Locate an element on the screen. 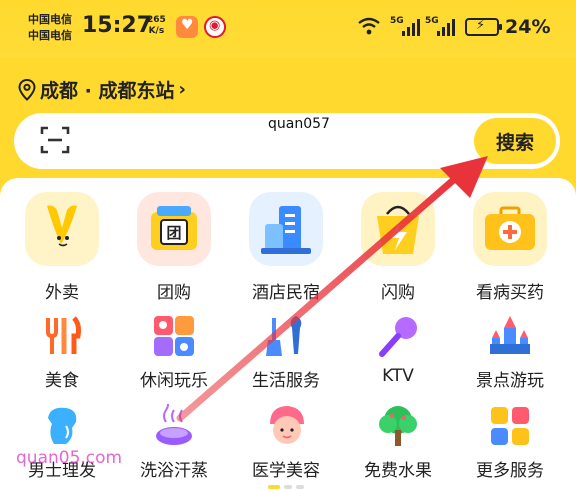 The height and width of the screenshot is (491, 576). tile-label: 休闲玩乐 is located at coordinates (174, 381).